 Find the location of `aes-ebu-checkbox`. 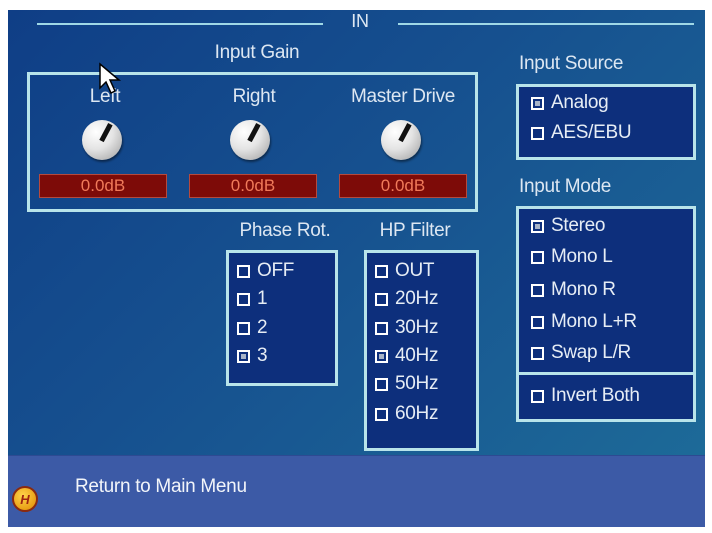

aes-ebu-checkbox is located at coordinates (537, 133).